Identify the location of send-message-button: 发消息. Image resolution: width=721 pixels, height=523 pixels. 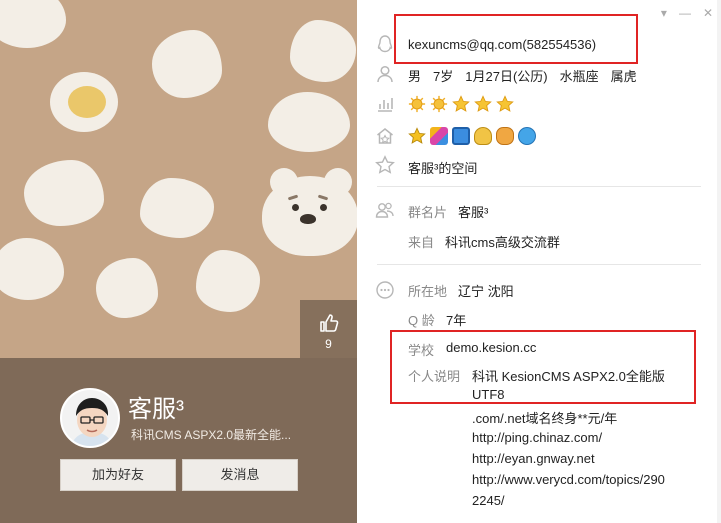
(240, 475).